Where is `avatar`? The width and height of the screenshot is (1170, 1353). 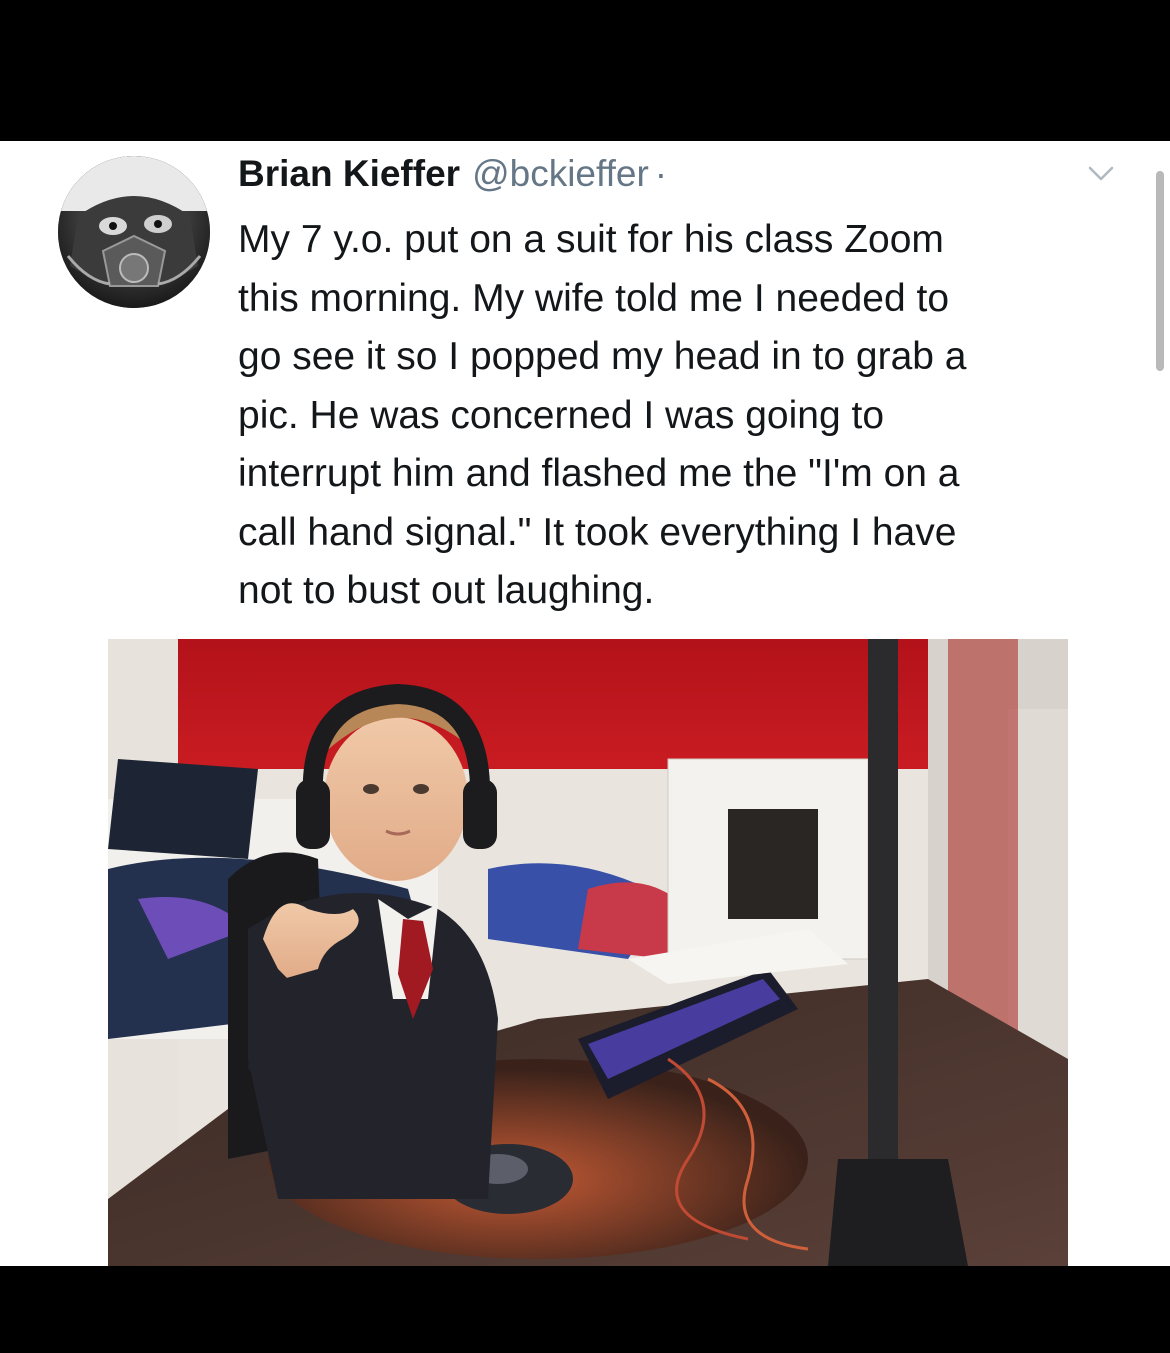
avatar is located at coordinates (134, 232).